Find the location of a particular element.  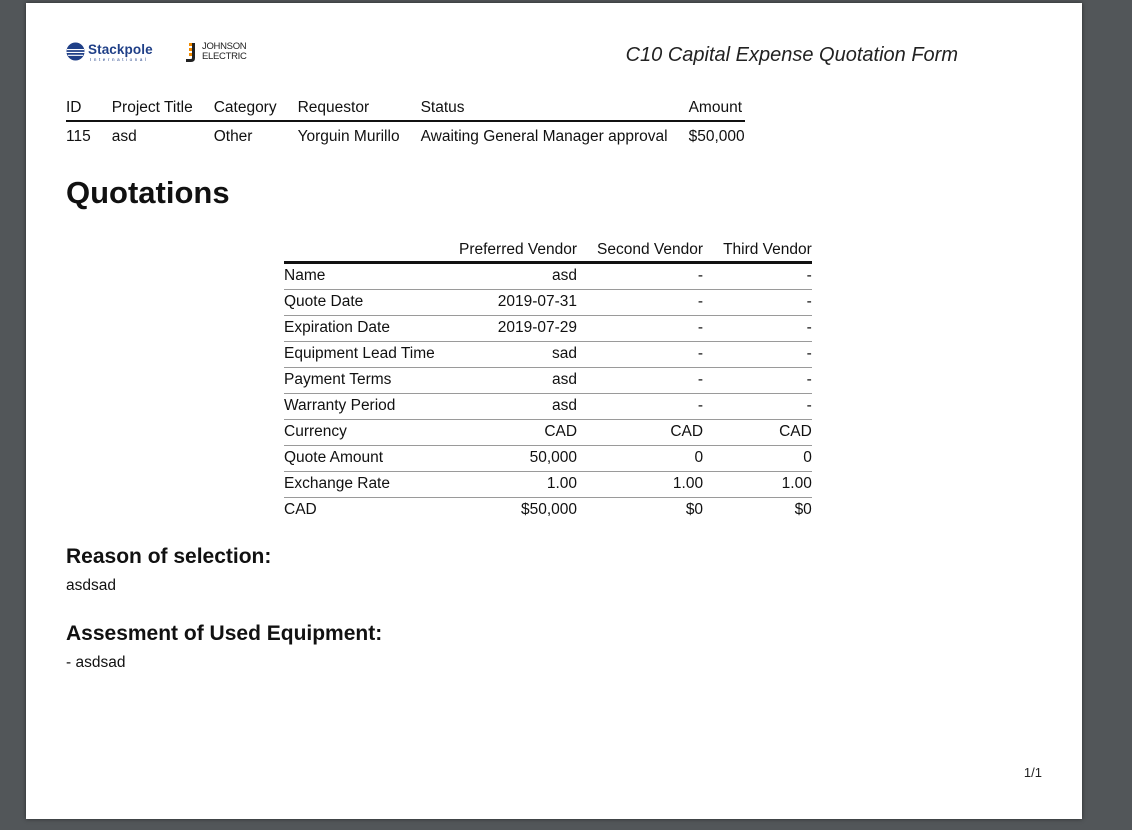

johnson-electric-mark-icon is located at coordinates (190, 52).